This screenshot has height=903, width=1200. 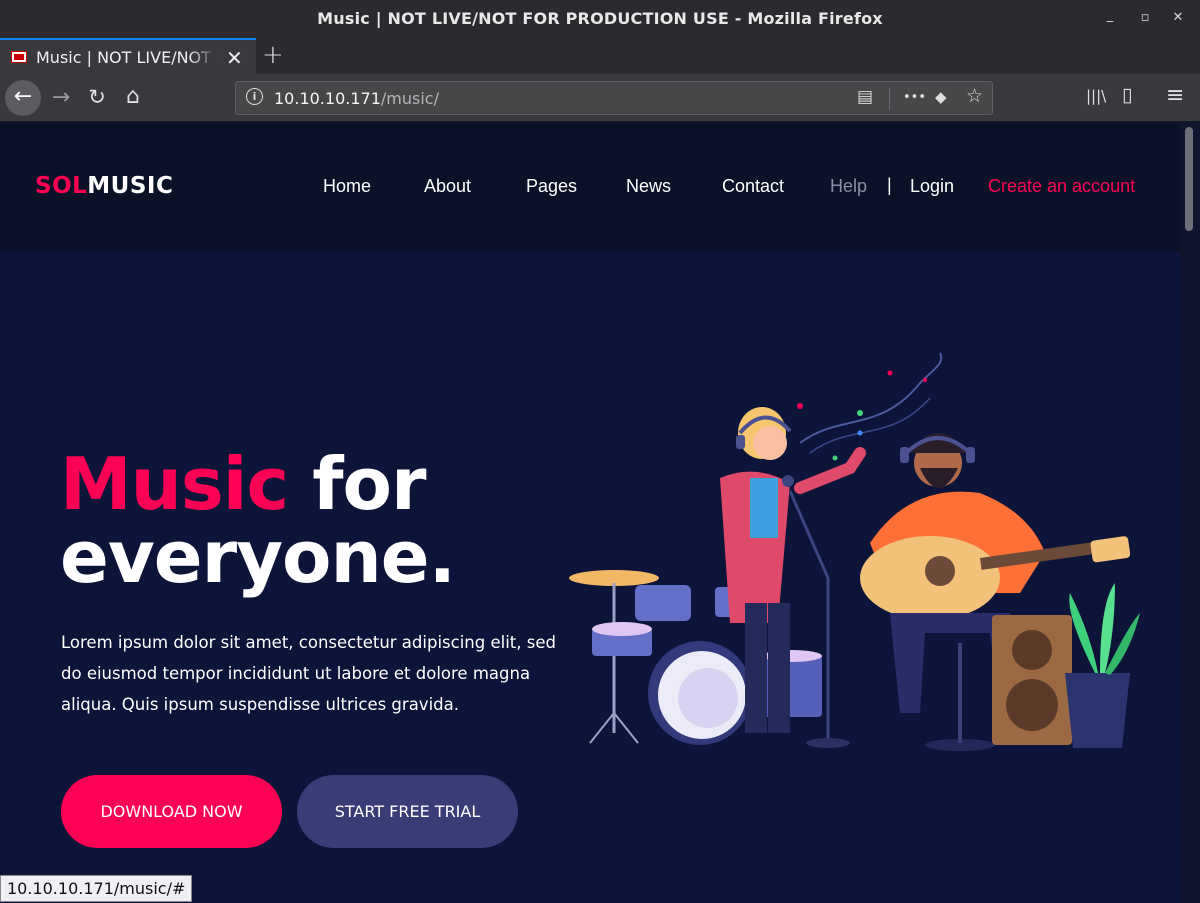 What do you see at coordinates (753, 186) in the screenshot?
I see `nav-contact: Contact` at bounding box center [753, 186].